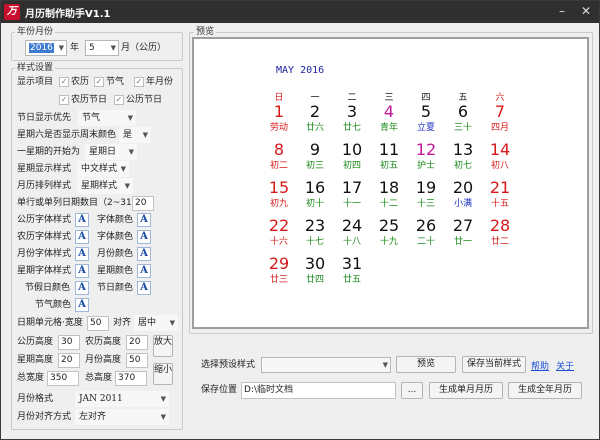 This screenshot has width=600, height=440. Describe the element at coordinates (82, 220) in the screenshot. I see `gregorian-font-button: A` at that location.